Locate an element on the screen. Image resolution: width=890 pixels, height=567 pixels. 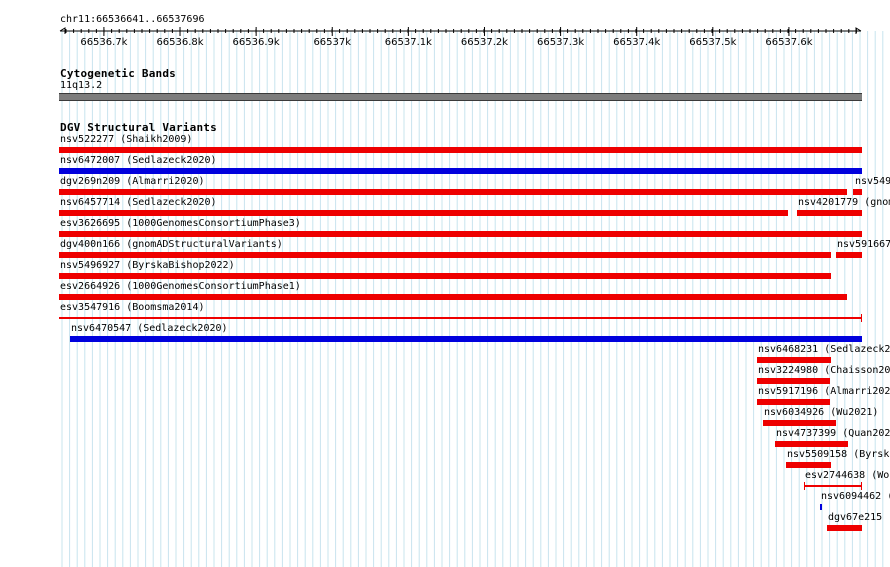
sv-feature-label: esv3547916 (Boomsma2014) is located at coordinates (132, 307).